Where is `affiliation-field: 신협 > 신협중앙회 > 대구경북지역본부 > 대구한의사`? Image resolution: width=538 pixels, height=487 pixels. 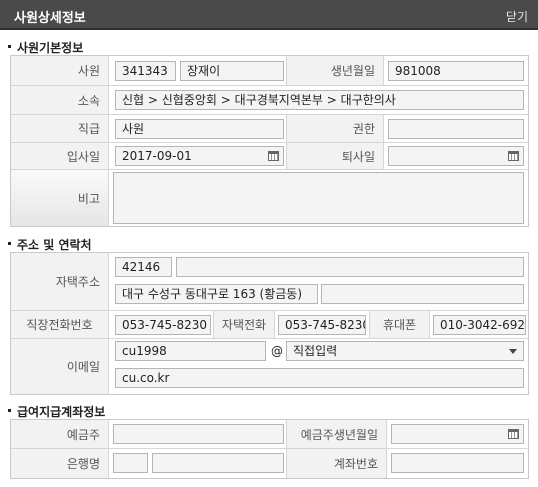
affiliation-field: 신협 > 신협중앙회 > 대구경북지역본부 > 대구한의사 is located at coordinates (319, 100).